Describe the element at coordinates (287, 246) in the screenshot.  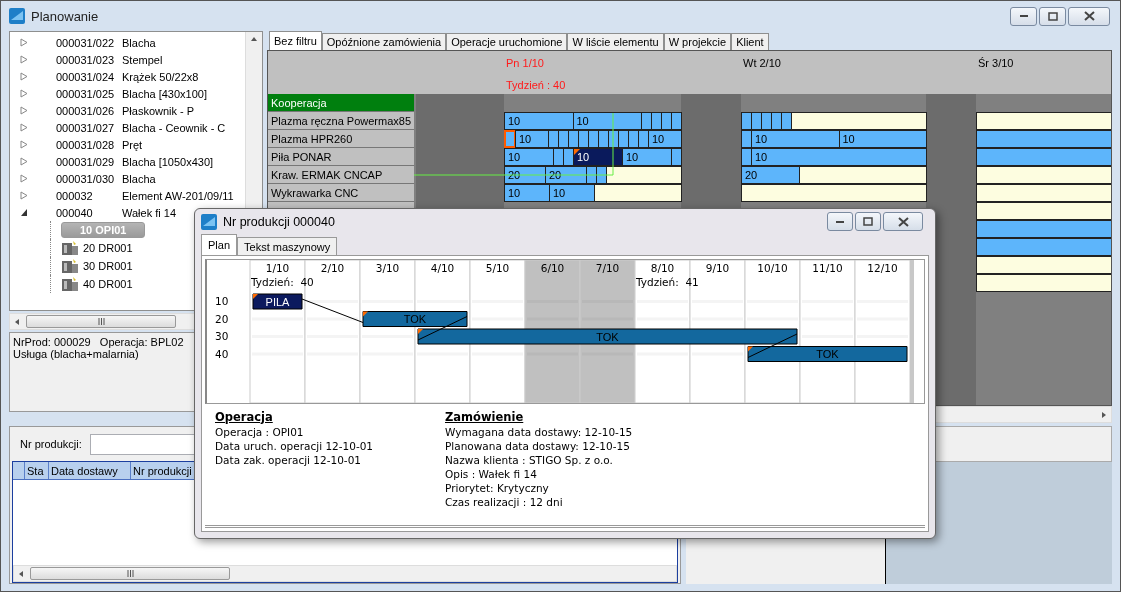
I see `dialog-tab: Tekst maszynowy` at that location.